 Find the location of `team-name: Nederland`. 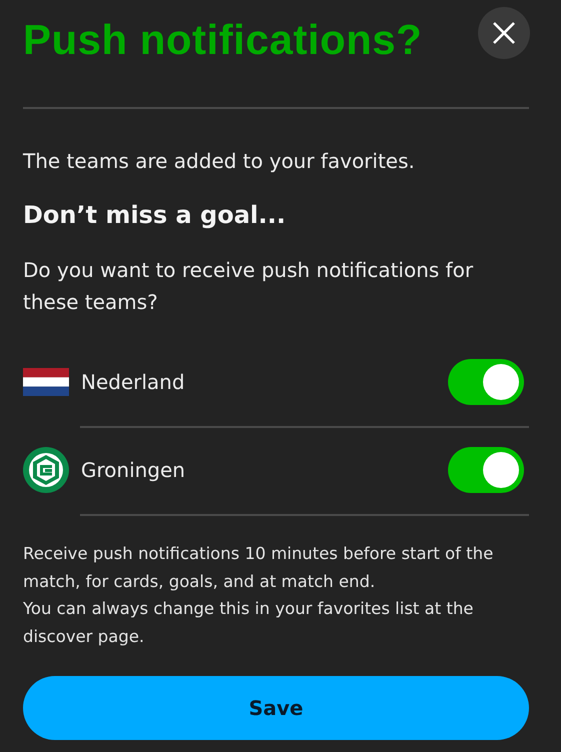

team-name: Nederland is located at coordinates (133, 382).